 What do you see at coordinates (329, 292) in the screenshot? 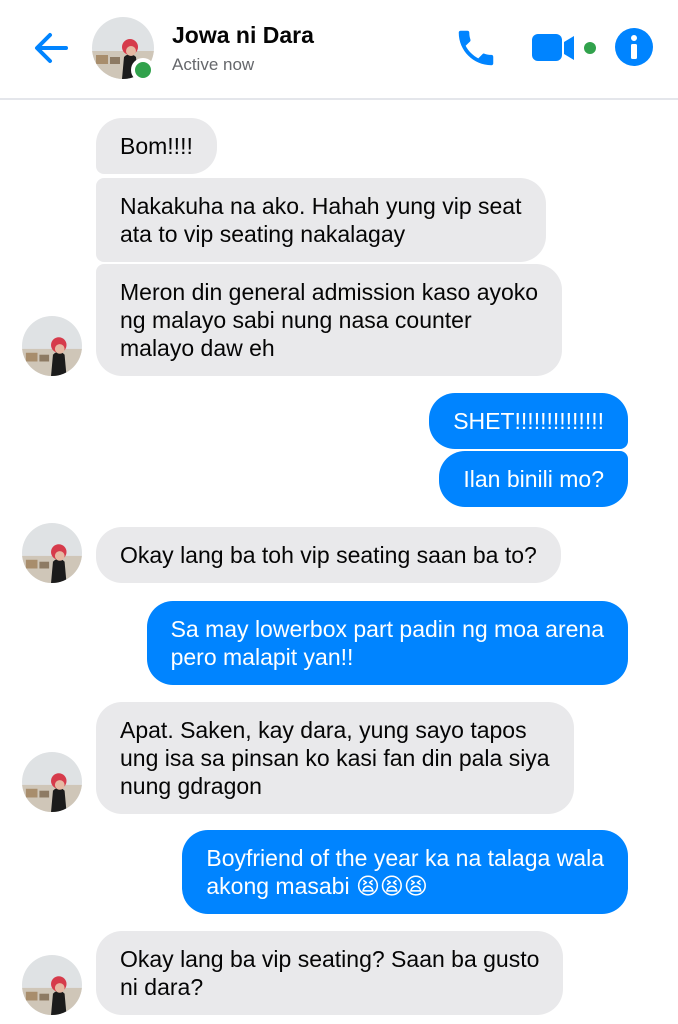
I see `message-text-line: Meron din general admission kaso ayoko` at bounding box center [329, 292].